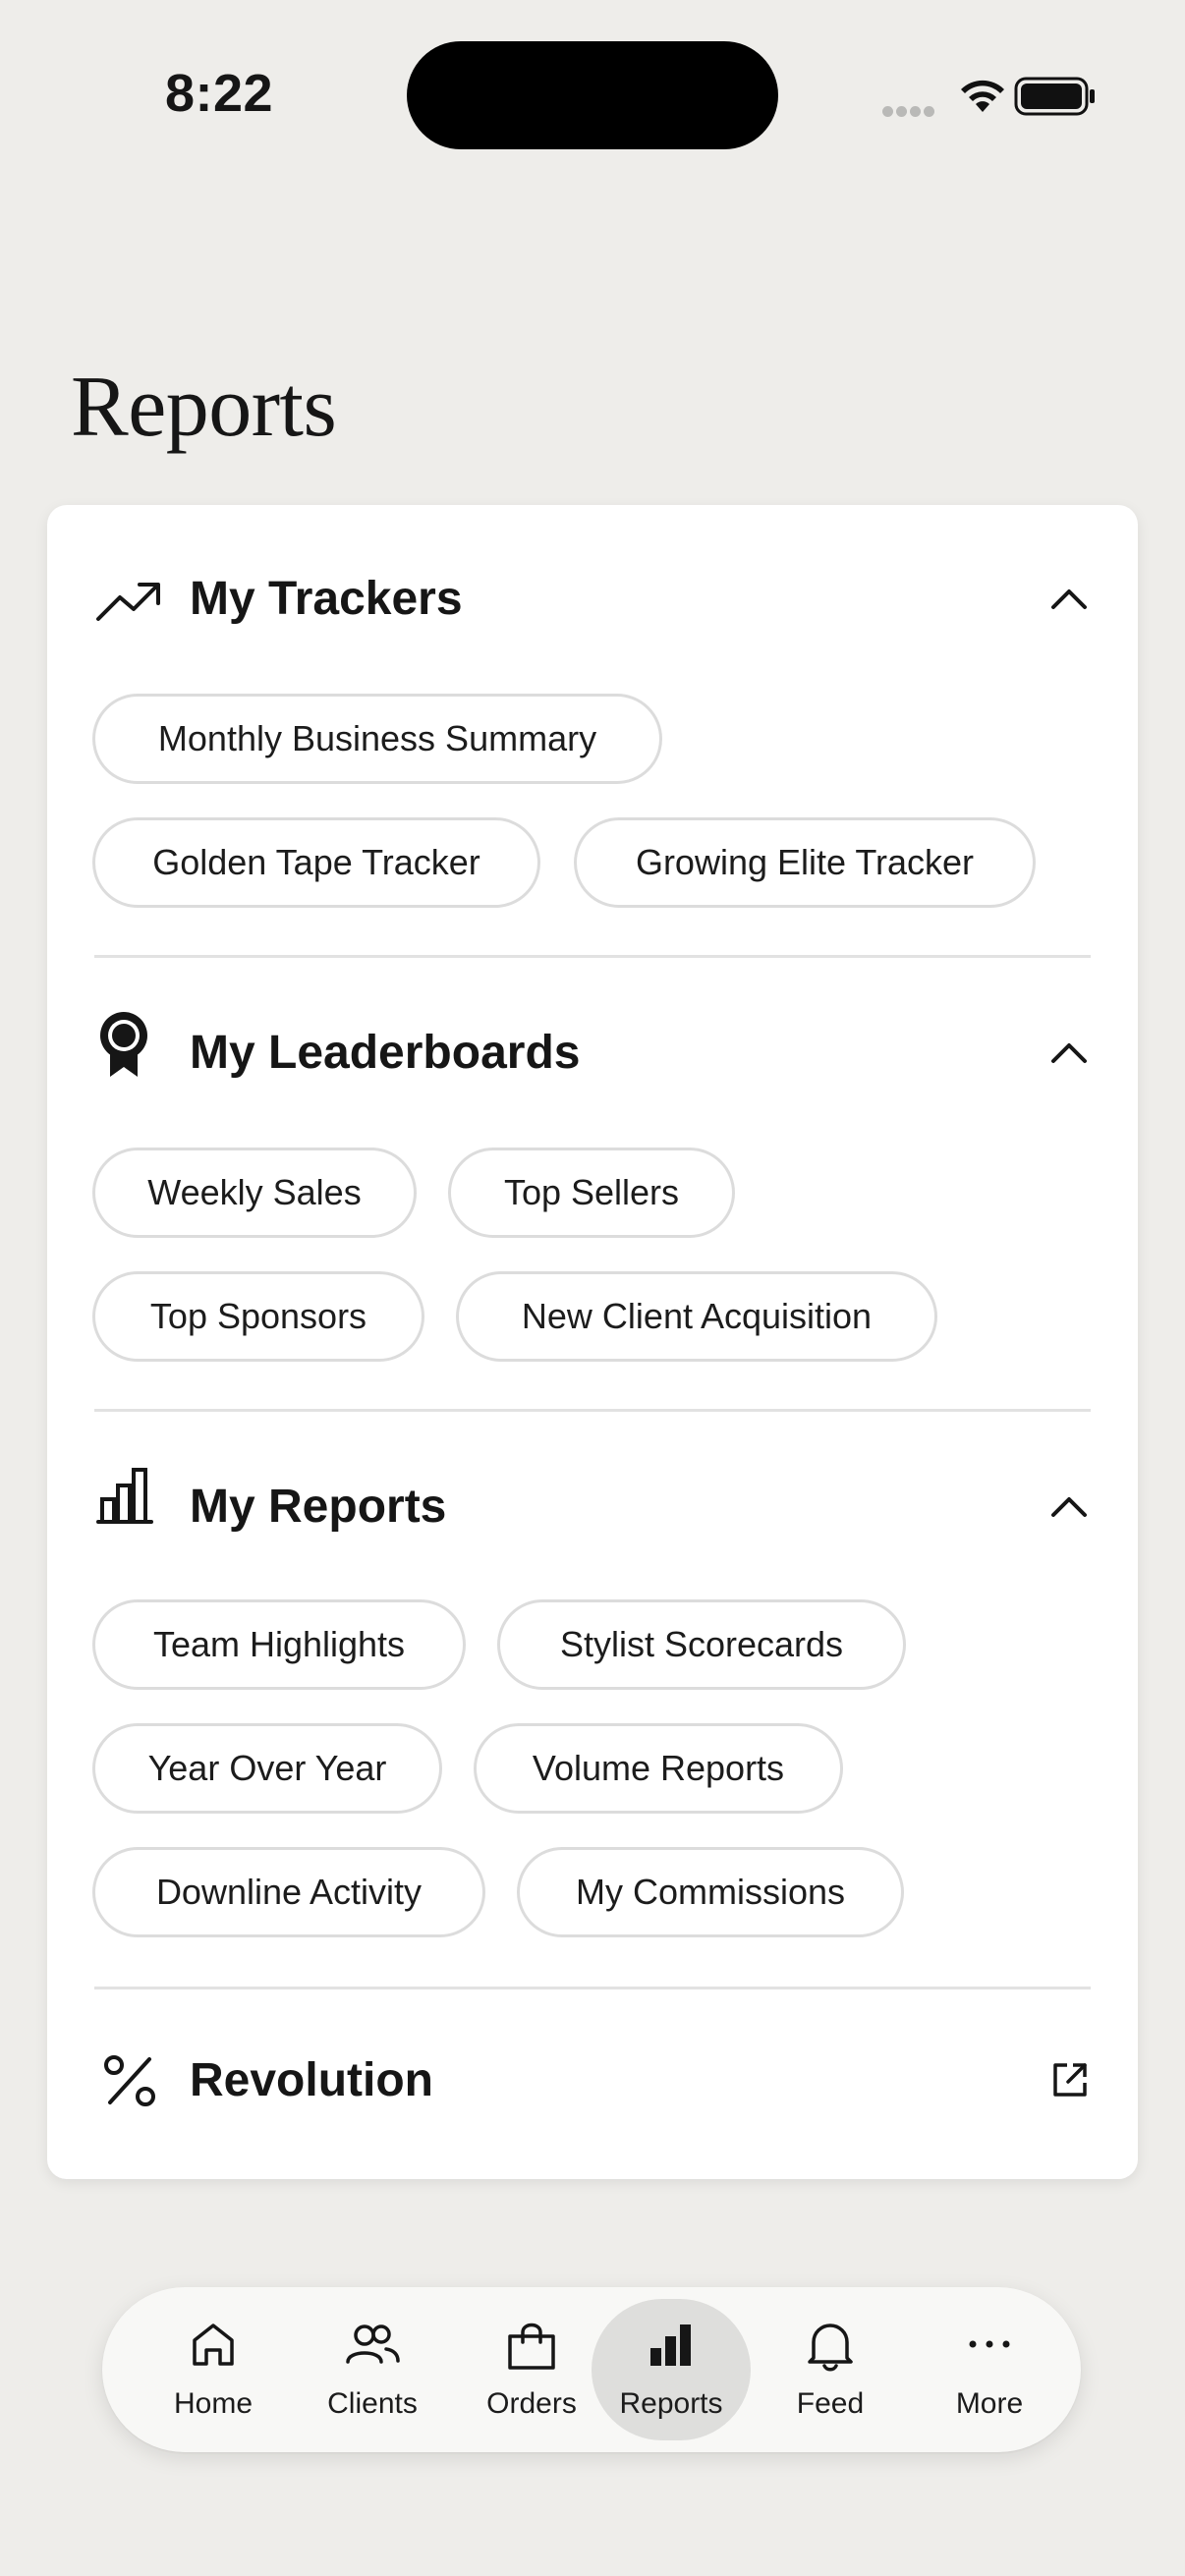  Describe the element at coordinates (1013, 98) in the screenshot. I see `status-icons` at that location.